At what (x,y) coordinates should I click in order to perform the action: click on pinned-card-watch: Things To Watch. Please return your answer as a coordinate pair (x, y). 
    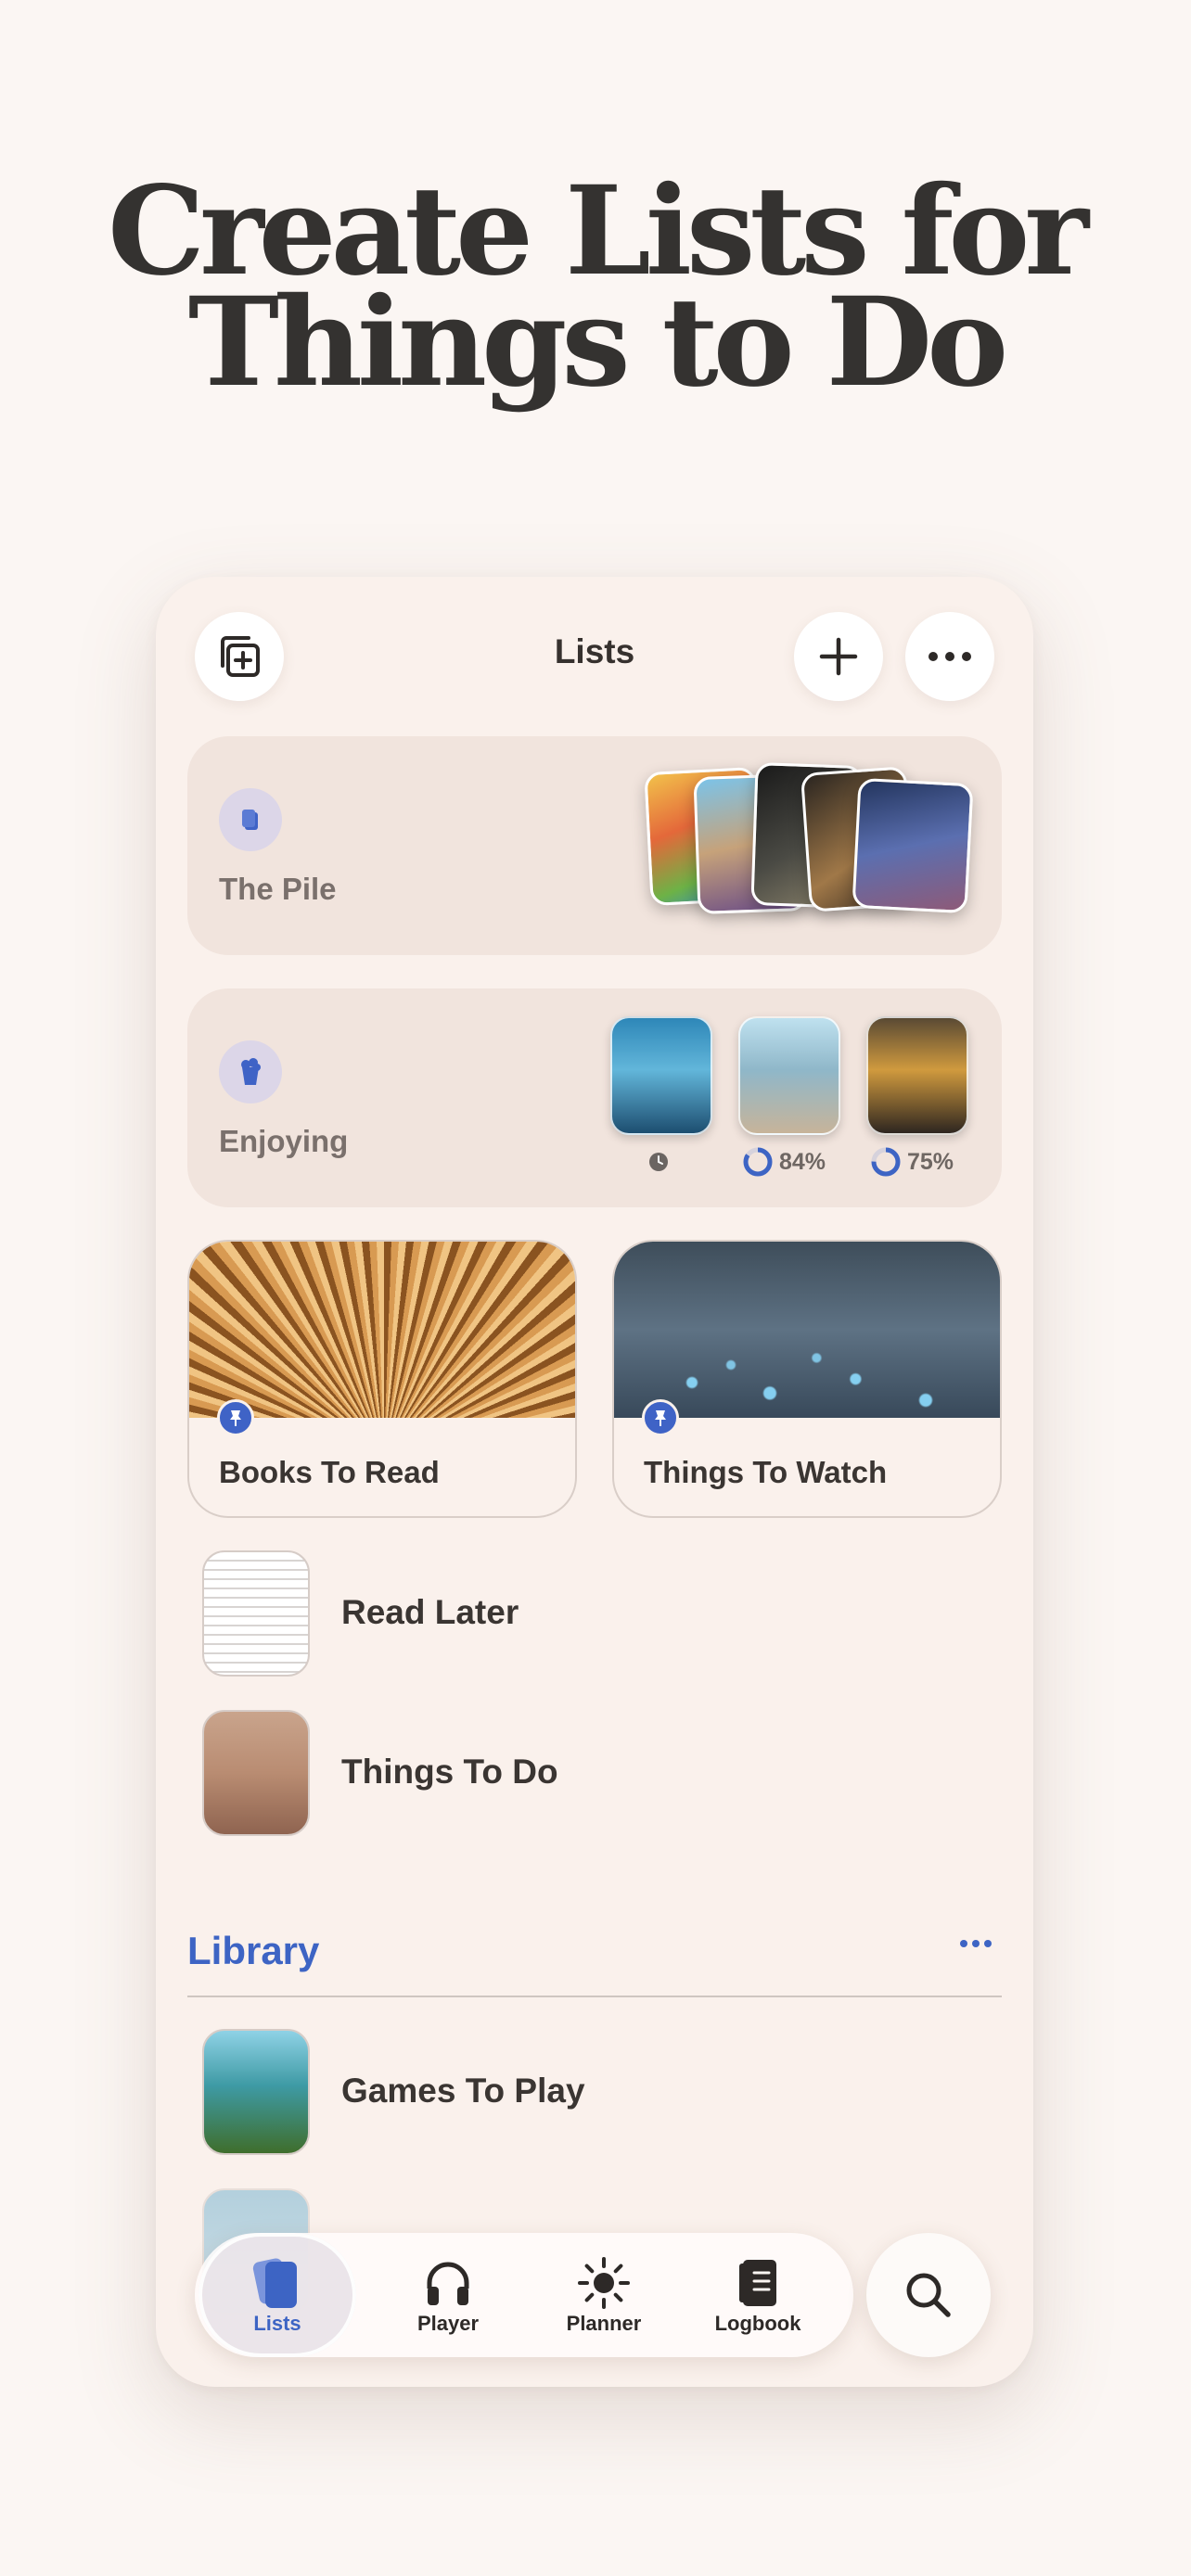
    Looking at the image, I should click on (807, 1379).